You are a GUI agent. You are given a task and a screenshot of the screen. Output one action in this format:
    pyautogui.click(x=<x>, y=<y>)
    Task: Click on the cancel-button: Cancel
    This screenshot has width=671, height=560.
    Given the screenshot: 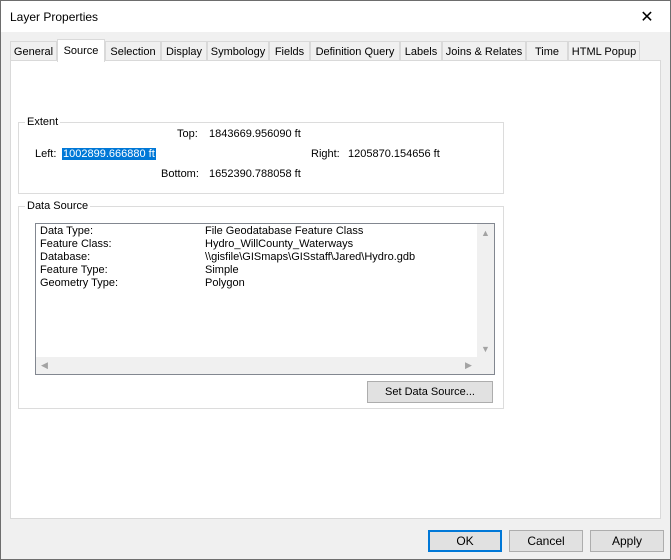 What is the action you would take?
    pyautogui.click(x=546, y=541)
    